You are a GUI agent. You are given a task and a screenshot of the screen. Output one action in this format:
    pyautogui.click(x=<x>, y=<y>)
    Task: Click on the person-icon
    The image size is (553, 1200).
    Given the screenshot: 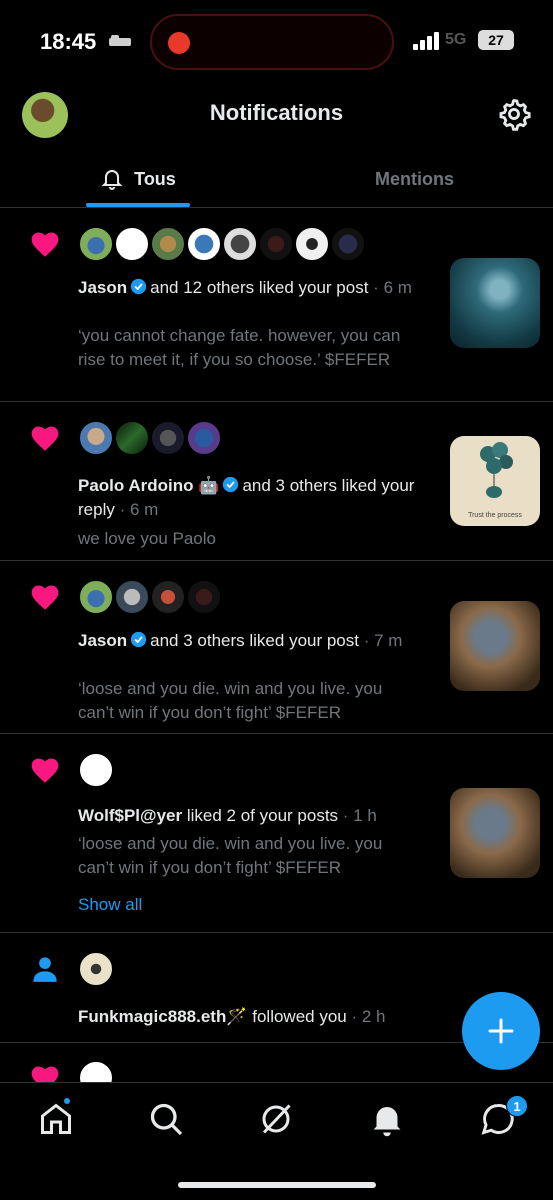 What is the action you would take?
    pyautogui.click(x=45, y=969)
    